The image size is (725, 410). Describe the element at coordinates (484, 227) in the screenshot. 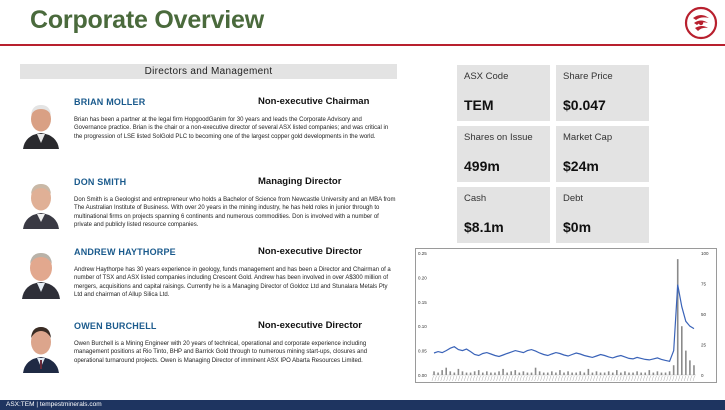

I see `stat-value: $8.1m` at that location.